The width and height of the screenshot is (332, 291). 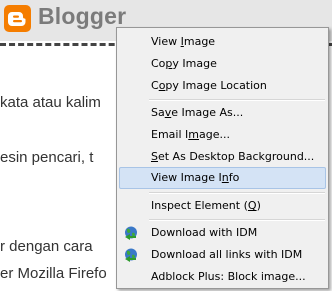 I want to click on blogger-brand-name: Blogger, so click(x=82, y=16).